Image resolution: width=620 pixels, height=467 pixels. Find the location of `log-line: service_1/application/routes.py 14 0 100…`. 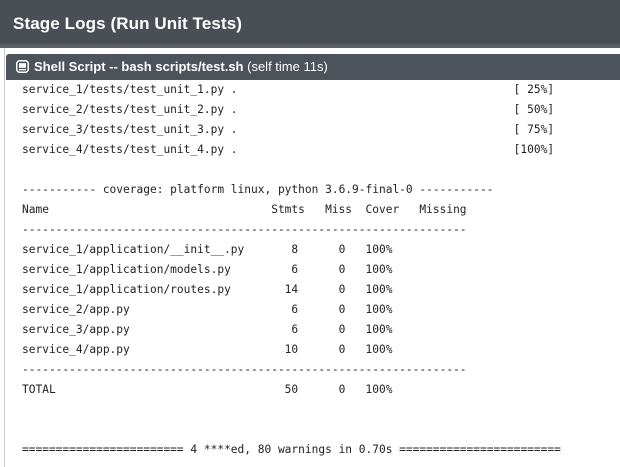

log-line: service_1/application/routes.py 14 0 100… is located at coordinates (207, 289).